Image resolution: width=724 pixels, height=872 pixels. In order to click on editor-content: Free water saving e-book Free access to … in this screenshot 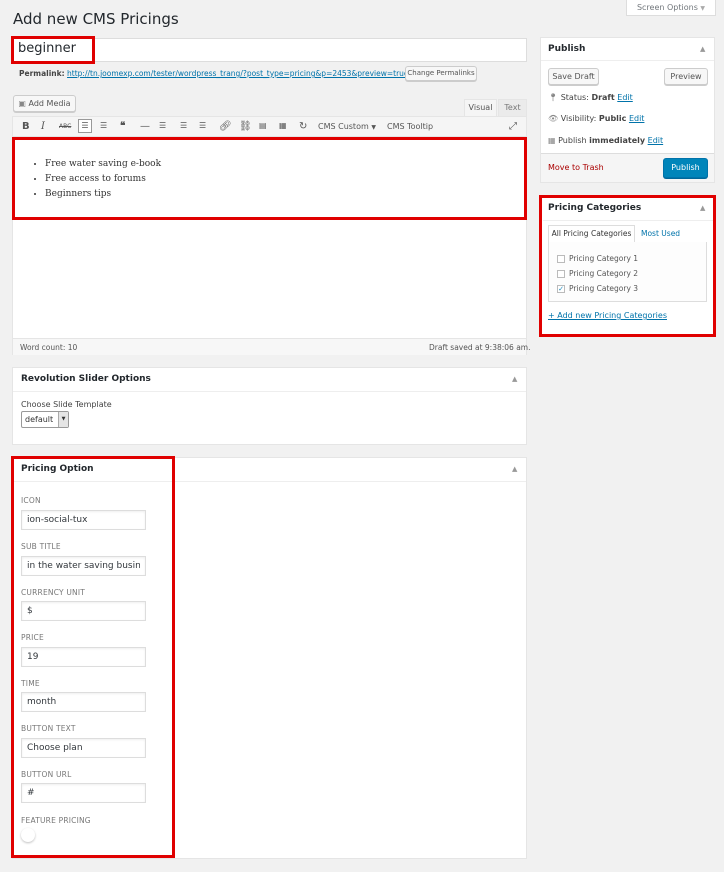, I will do `click(103, 179)`.